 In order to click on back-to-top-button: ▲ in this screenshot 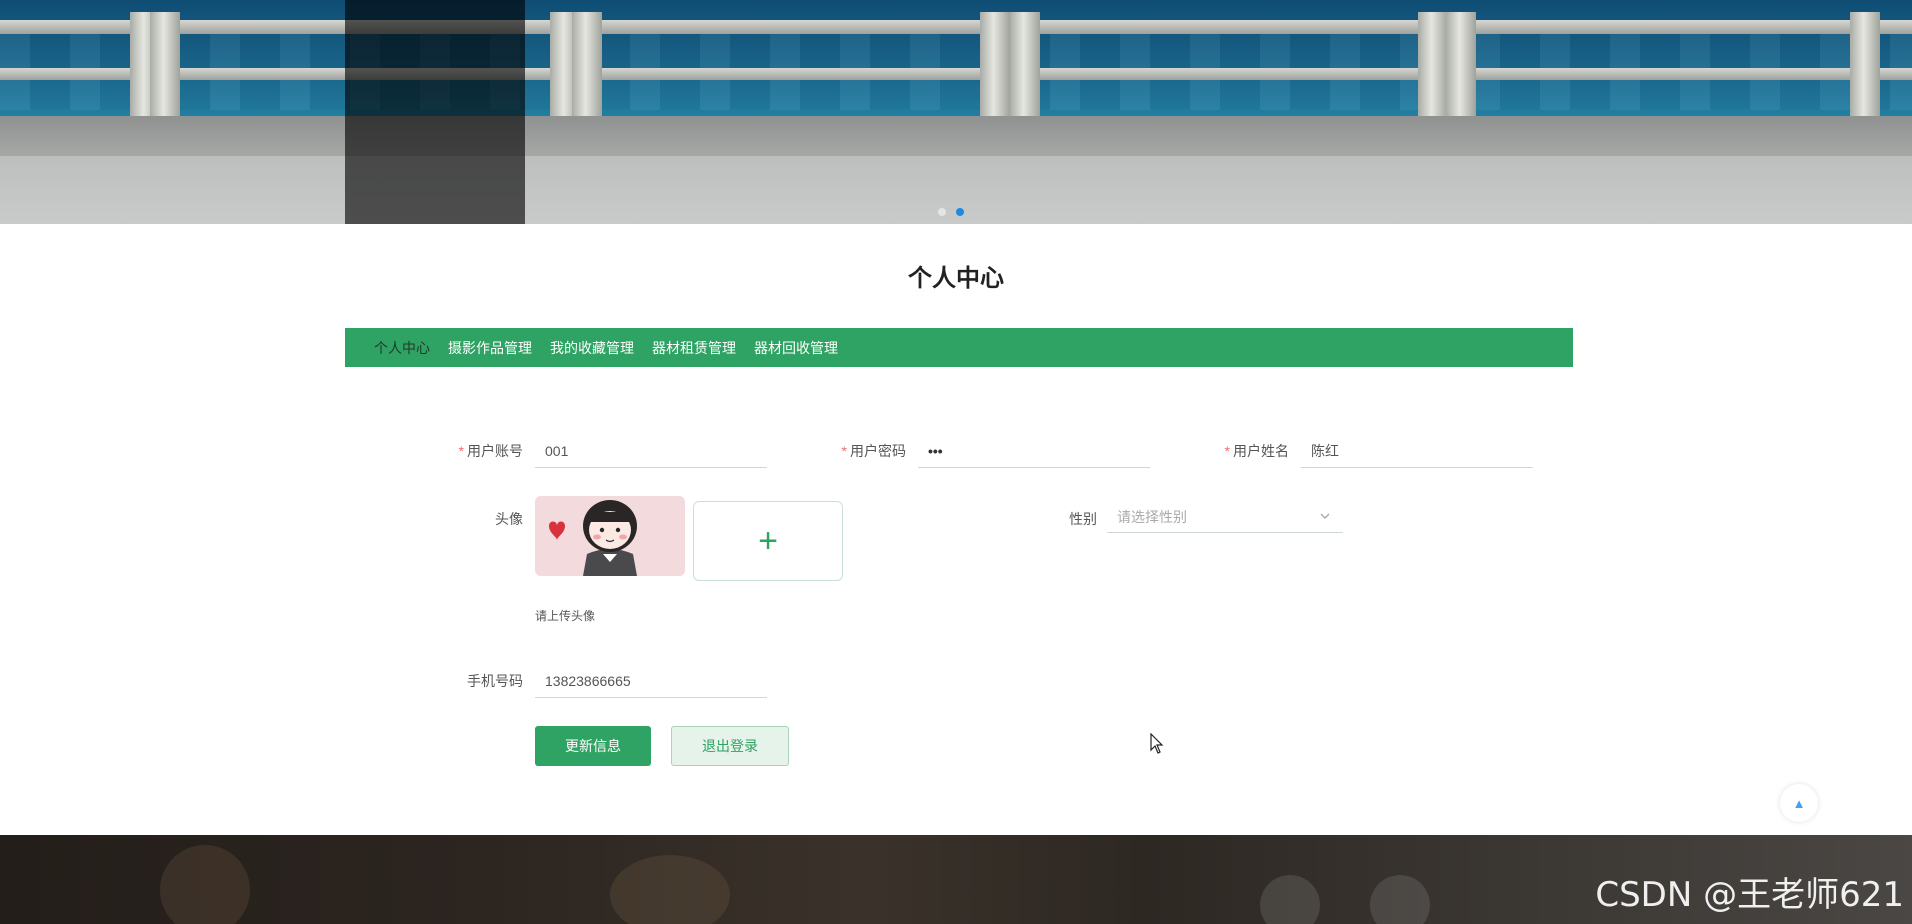, I will do `click(1799, 803)`.